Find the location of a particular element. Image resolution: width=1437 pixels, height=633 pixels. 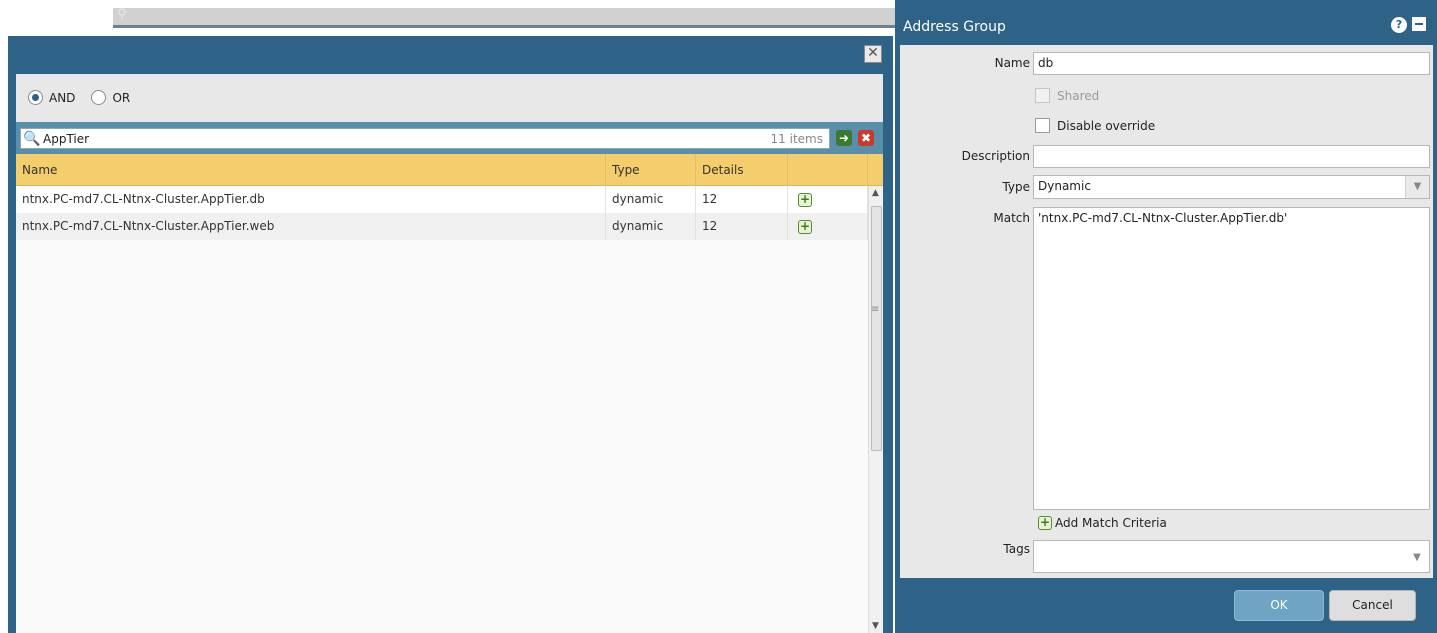

or-radio-label: OR is located at coordinates (121, 97).